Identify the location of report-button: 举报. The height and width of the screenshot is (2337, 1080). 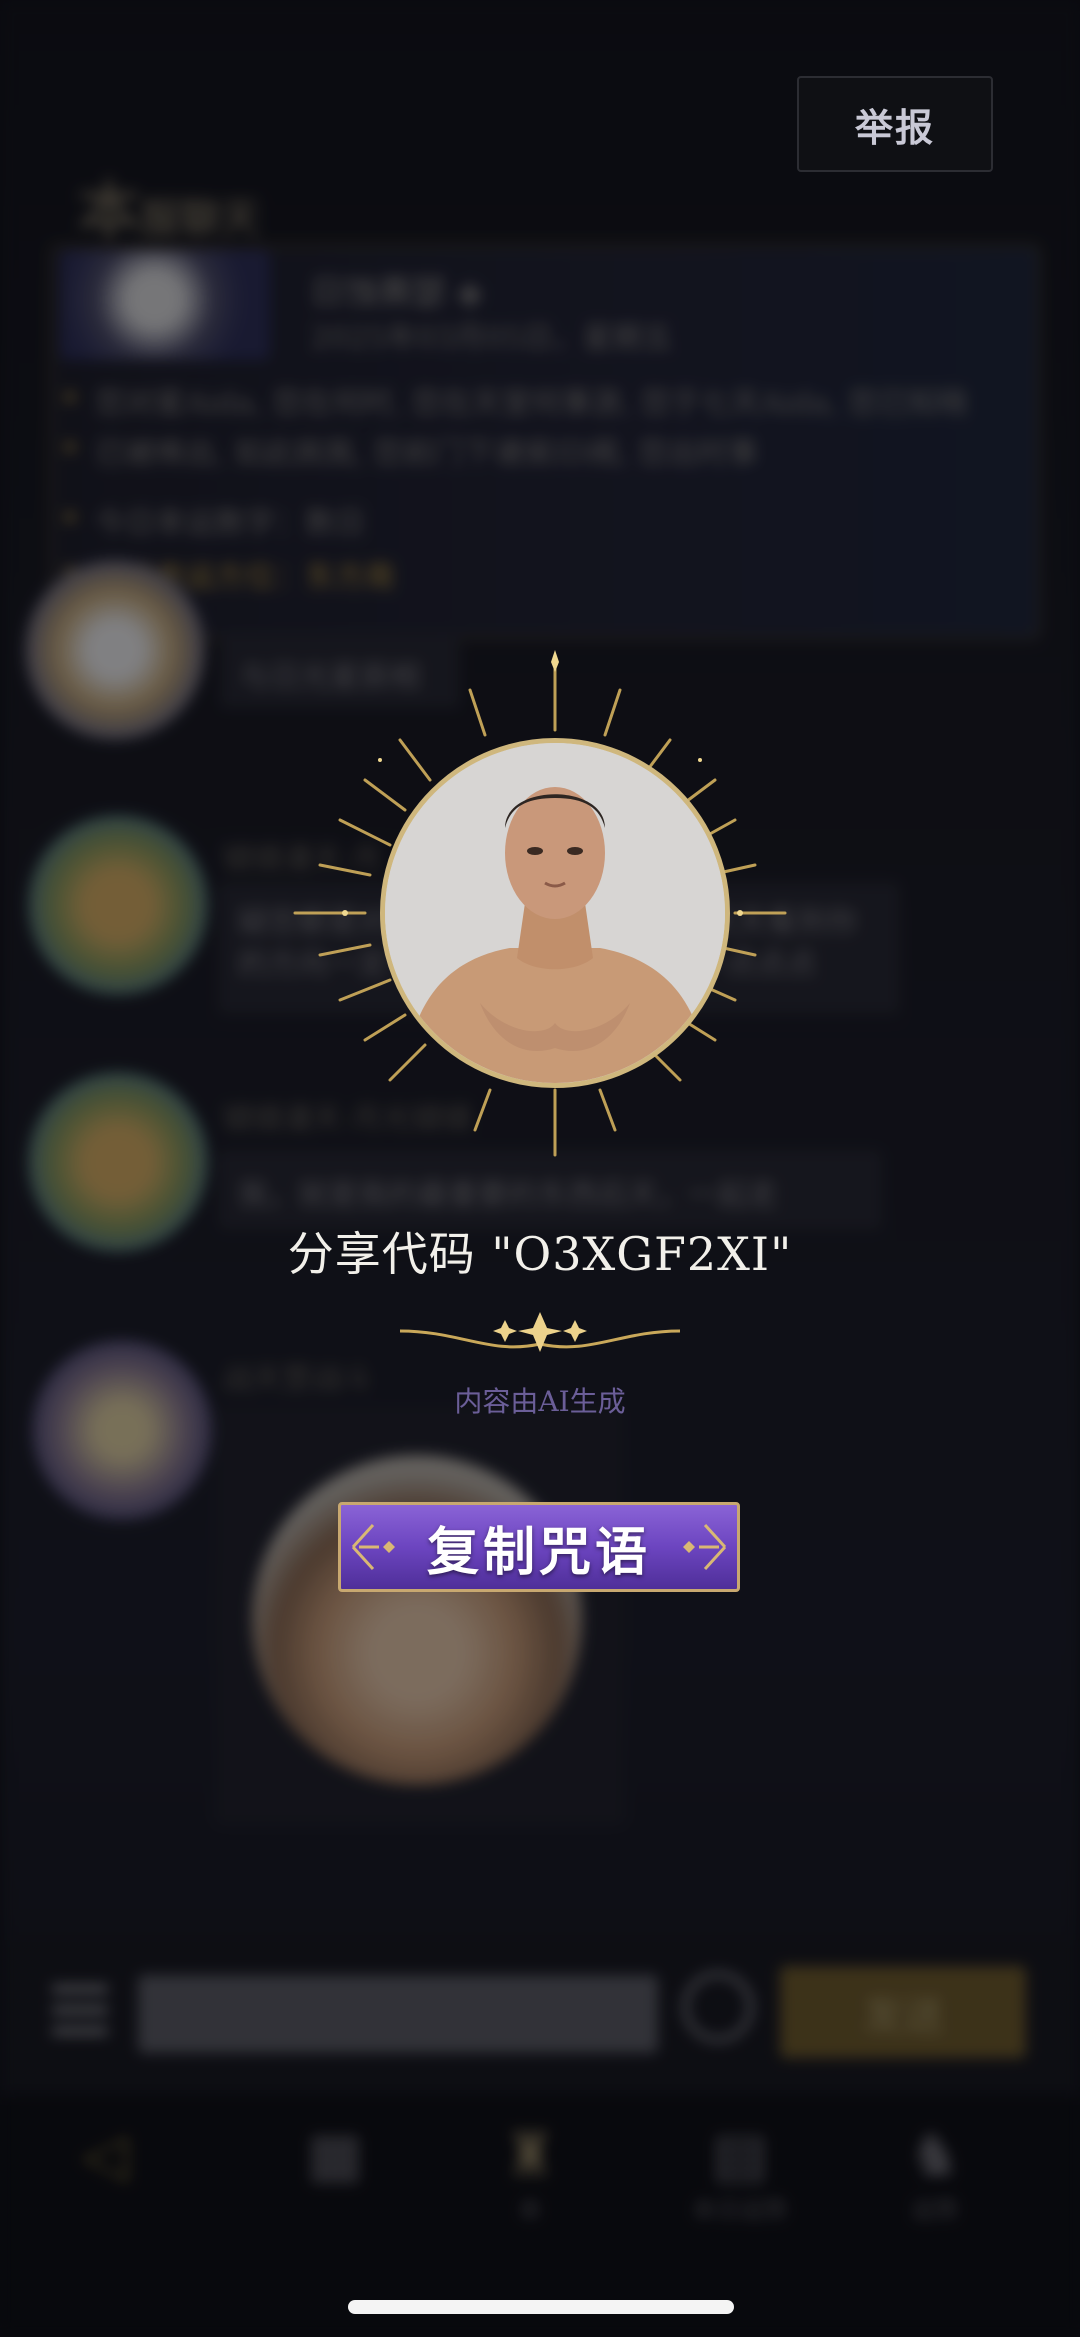
(895, 124).